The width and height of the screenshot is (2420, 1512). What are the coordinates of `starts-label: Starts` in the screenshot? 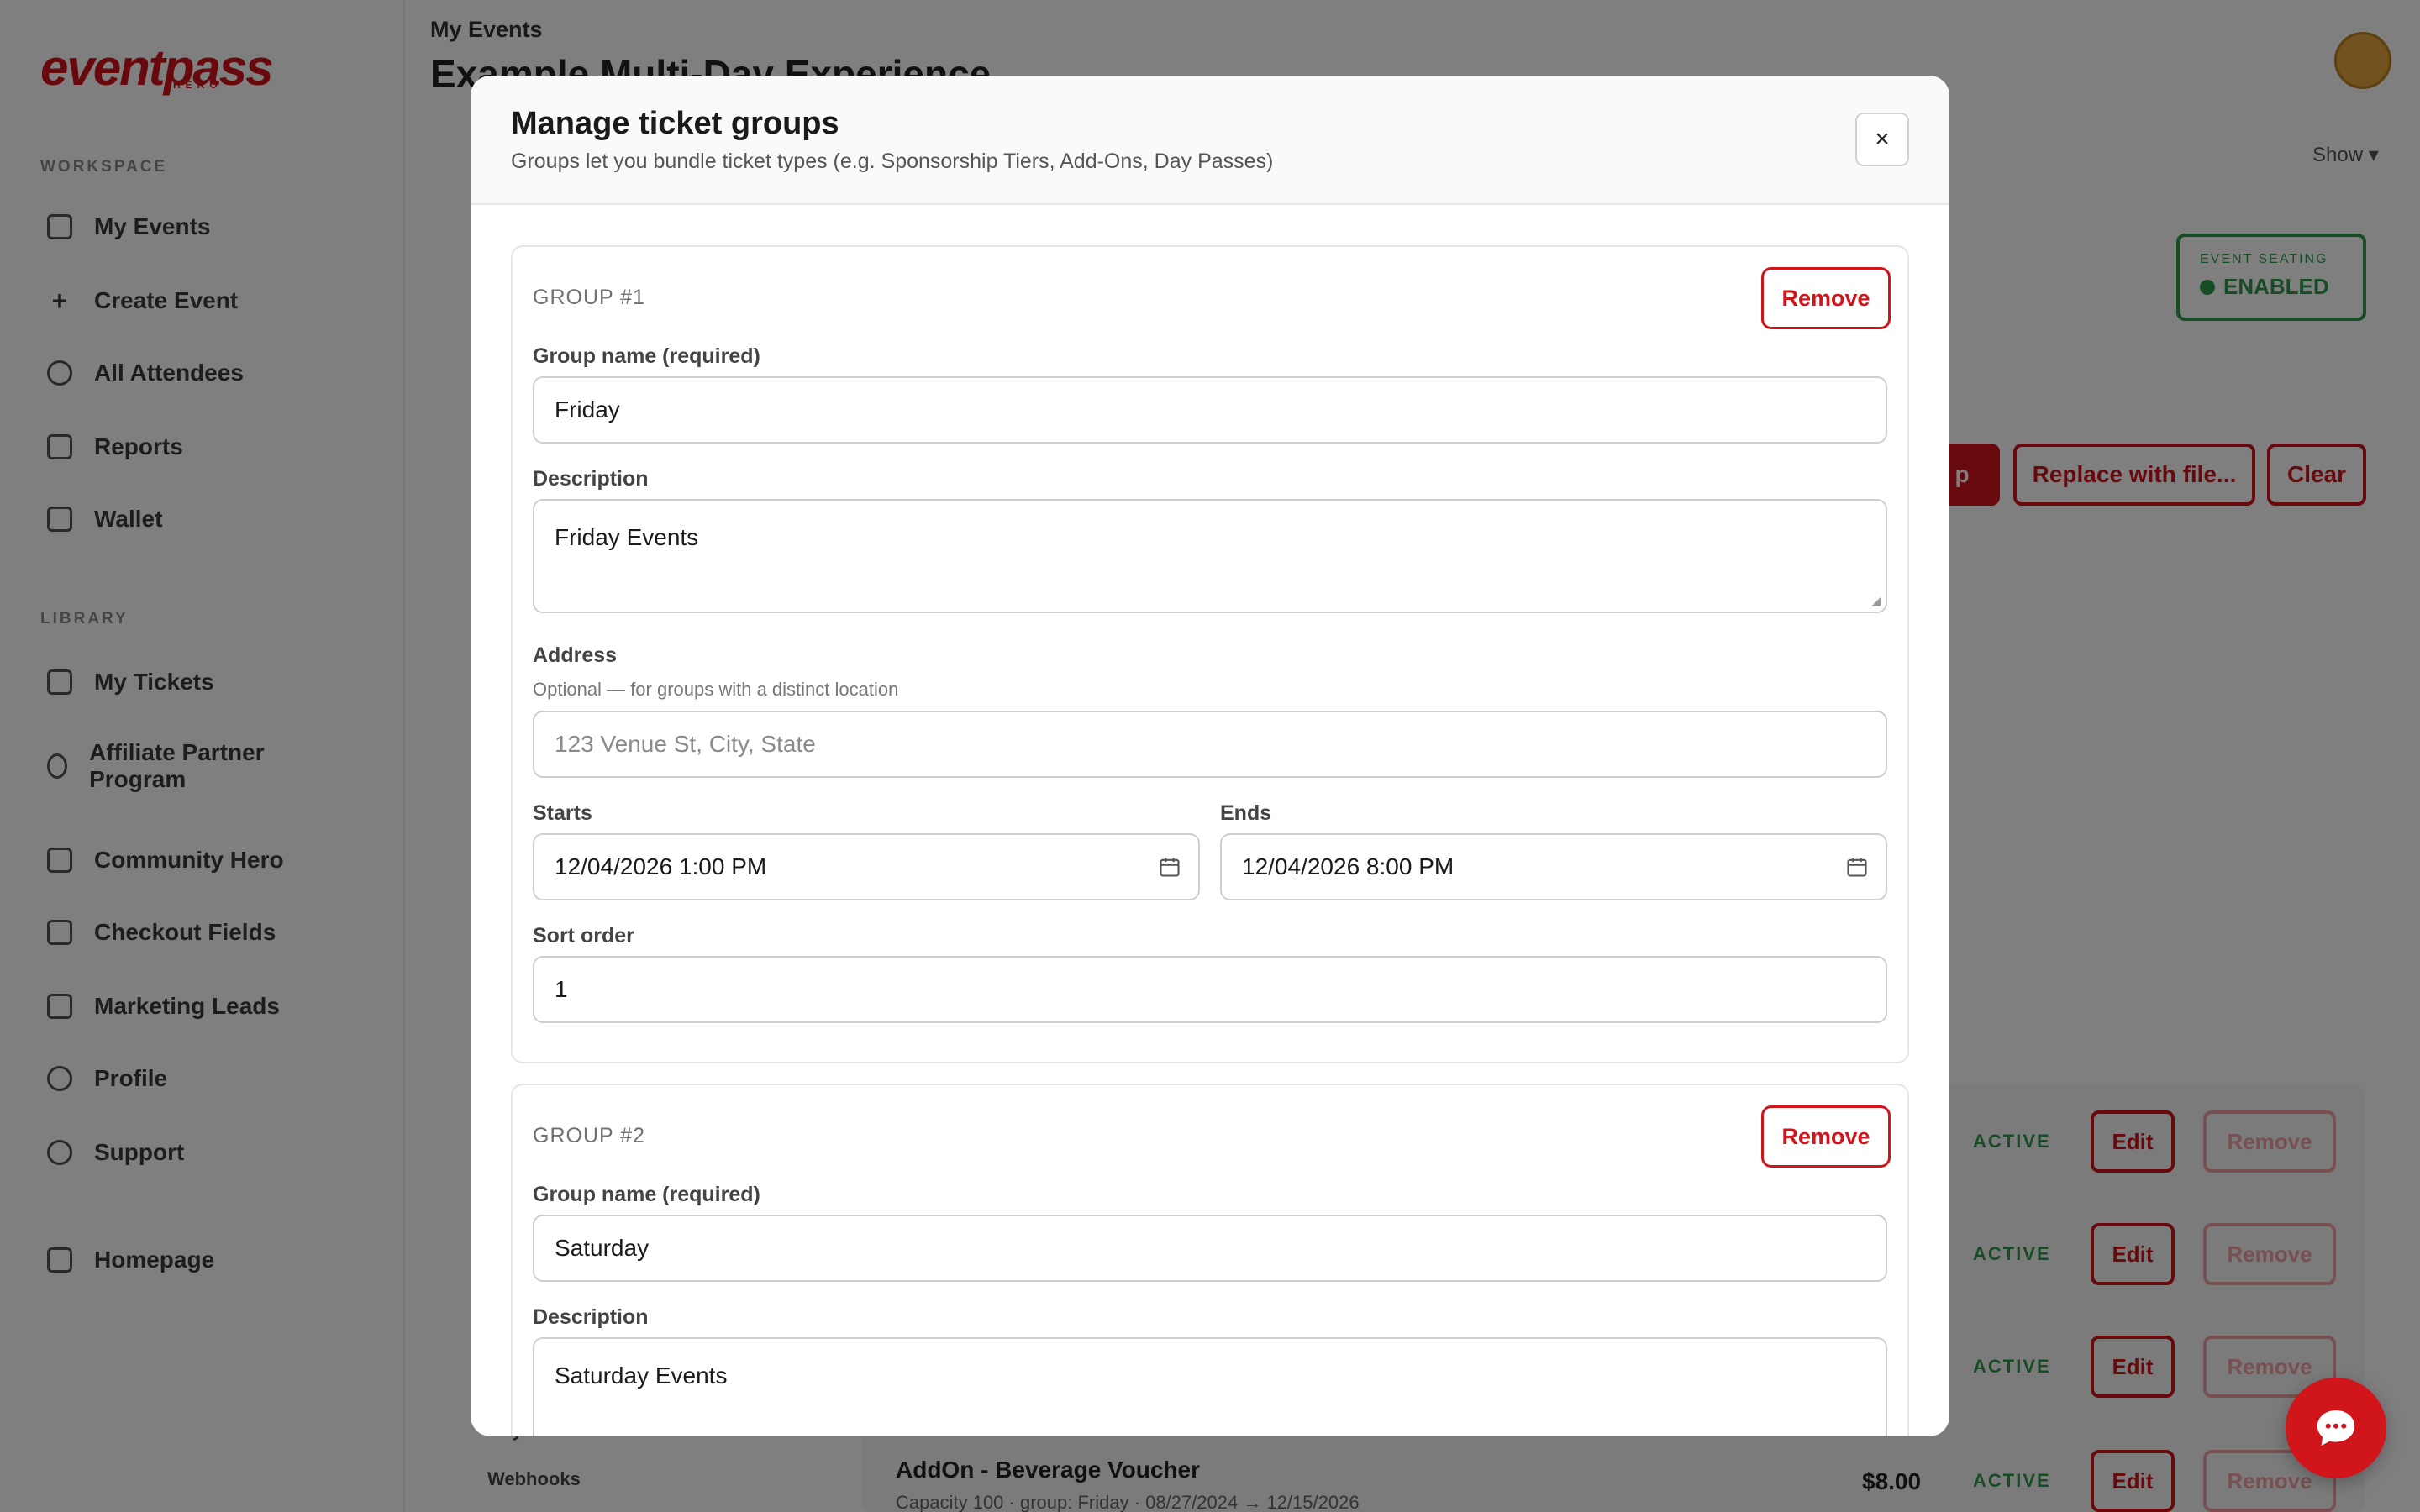 It's located at (562, 813).